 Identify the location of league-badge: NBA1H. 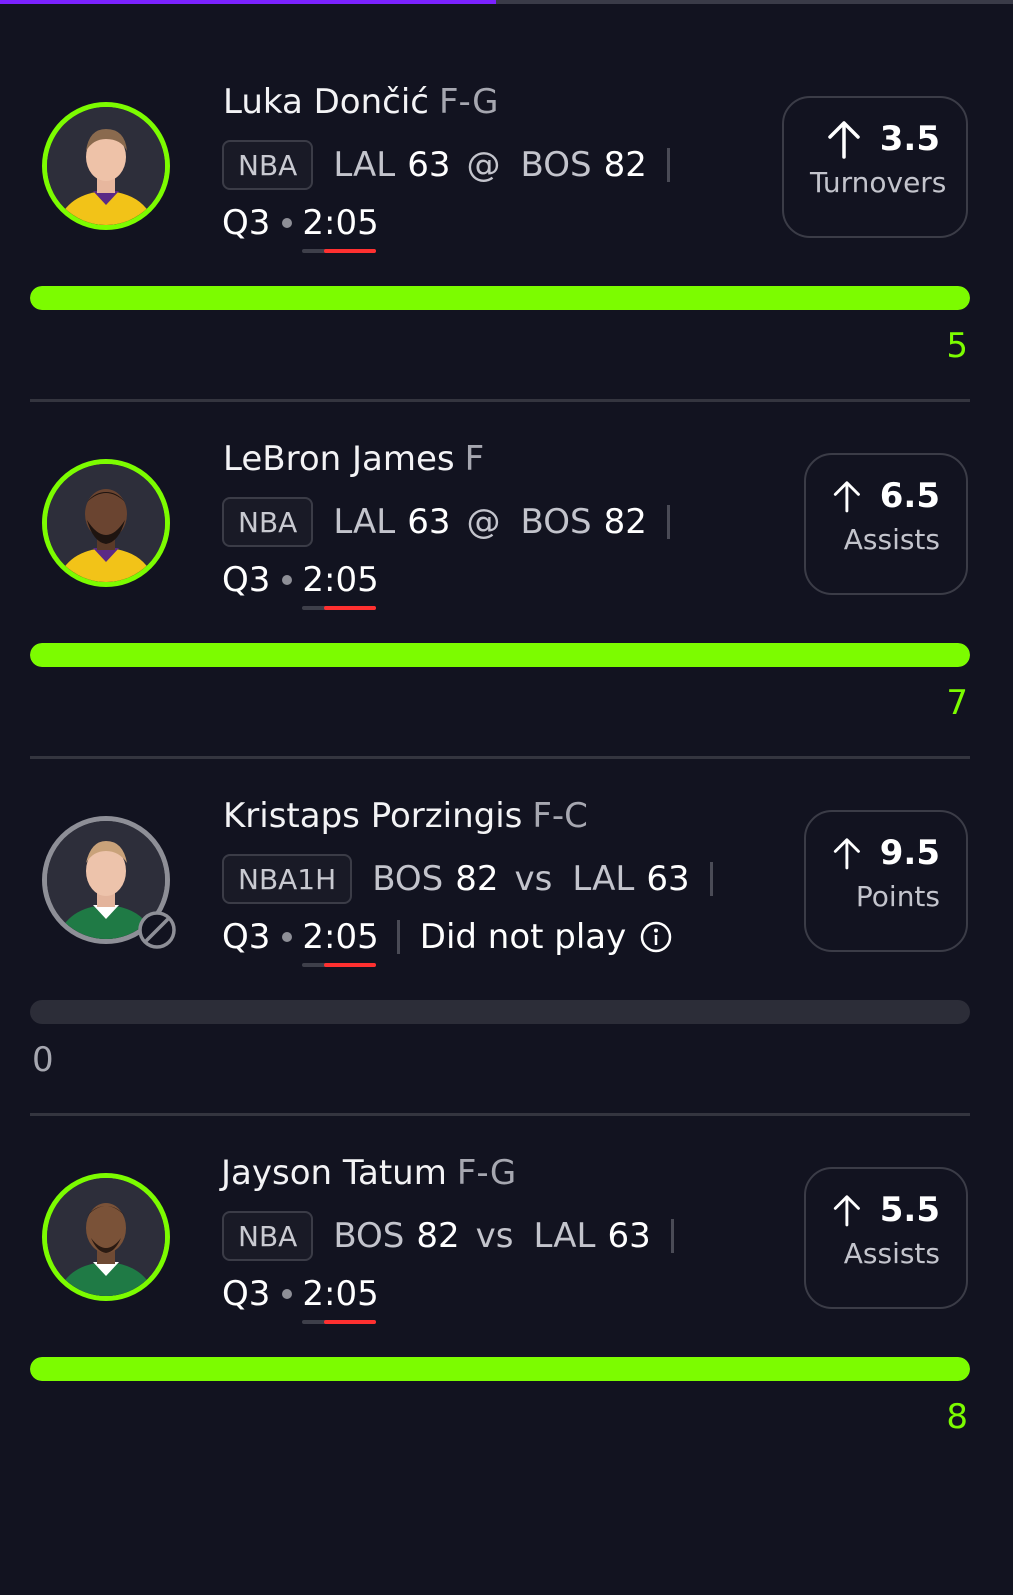
(287, 879).